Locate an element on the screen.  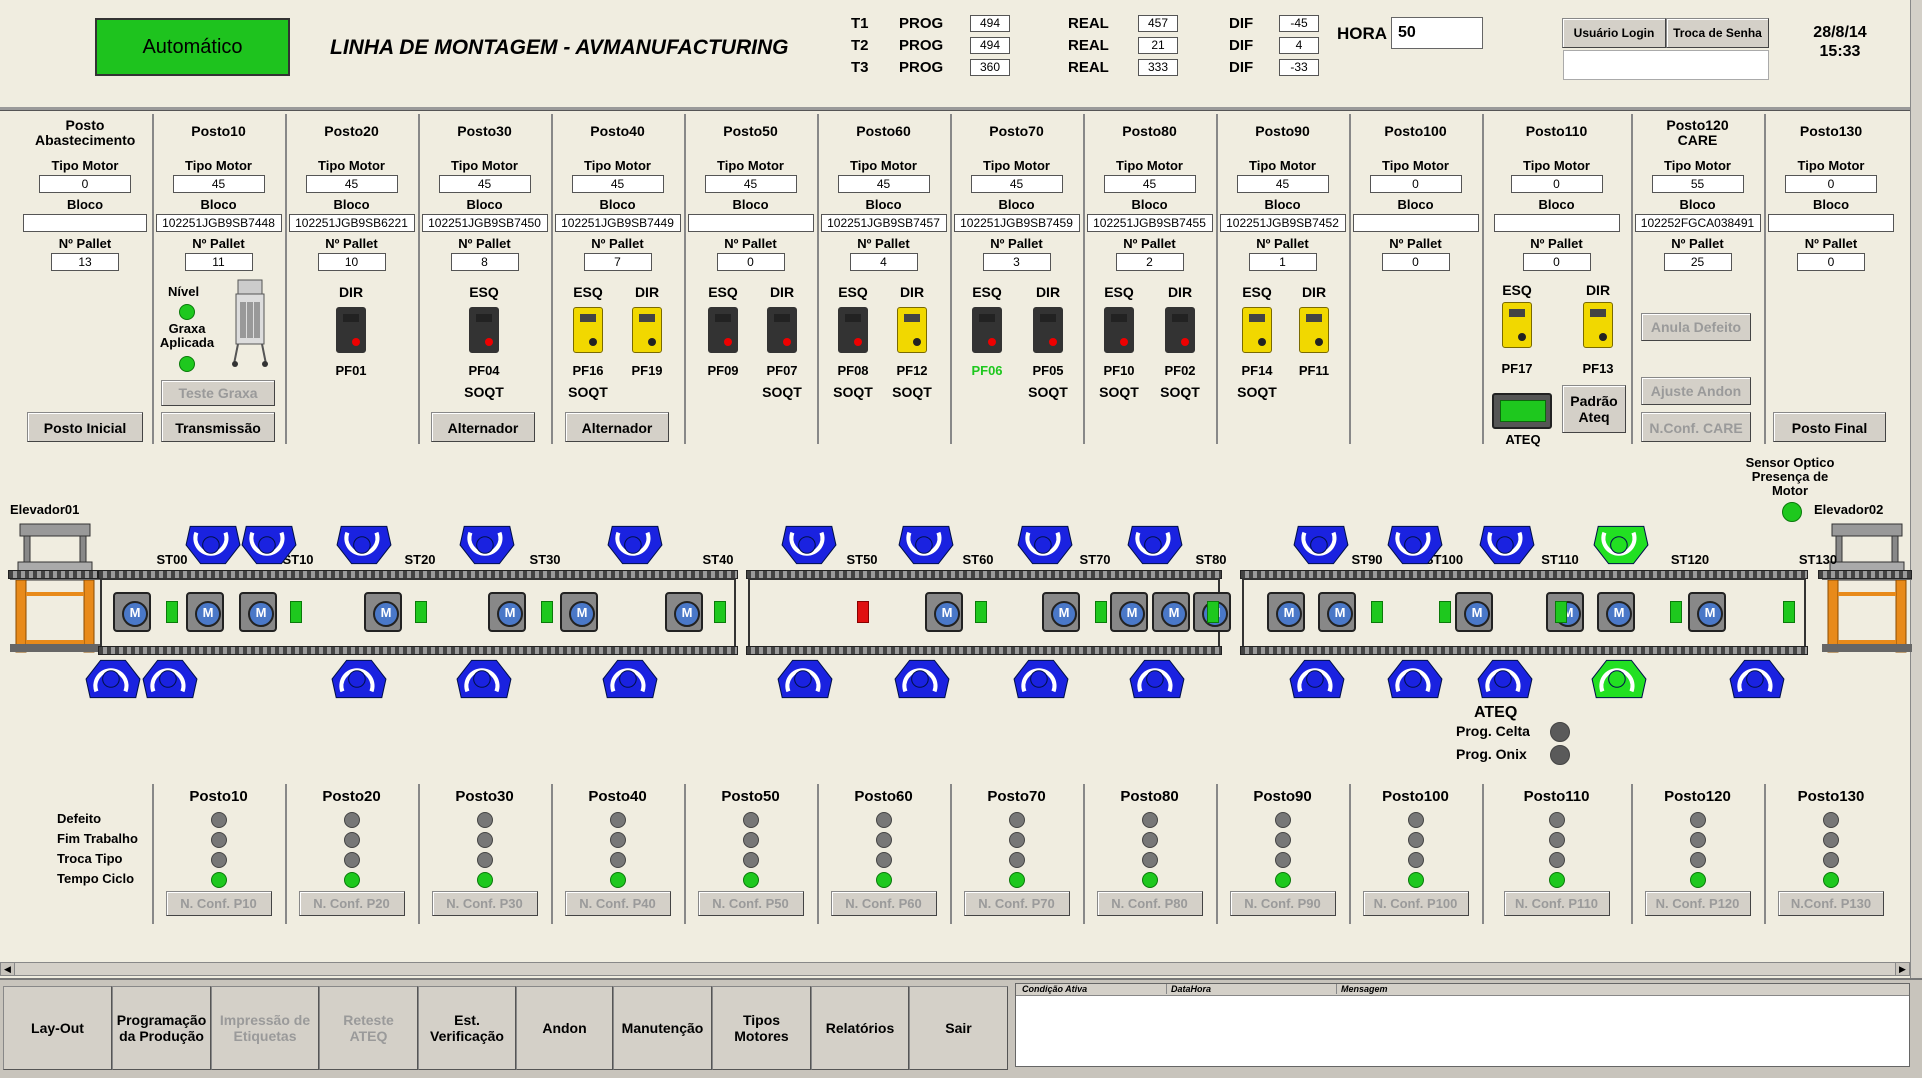
nav-button: Est. Verificação is located at coordinates (467, 1028).